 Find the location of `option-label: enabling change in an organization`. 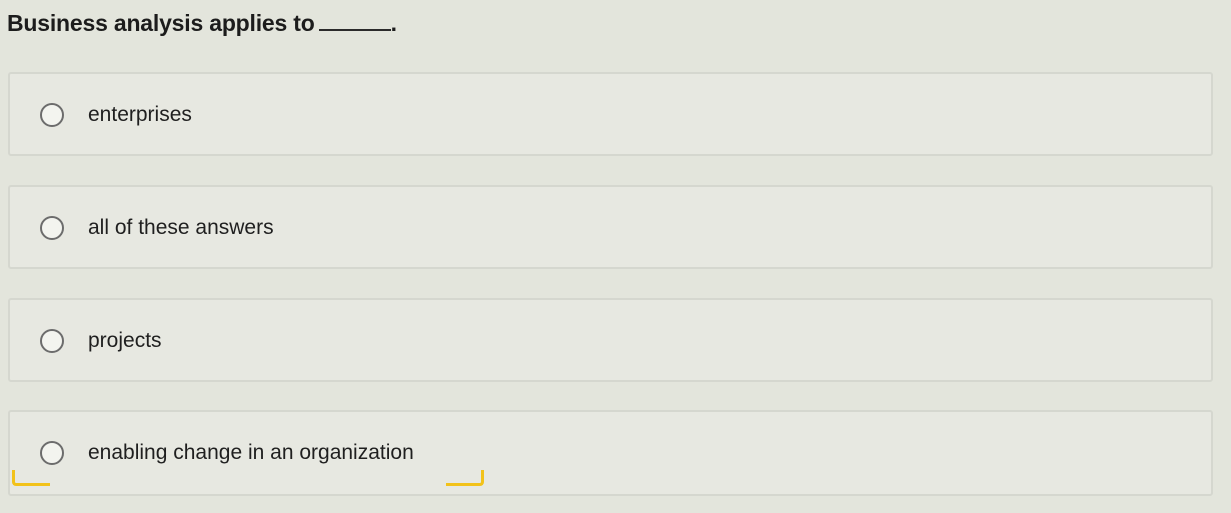

option-label: enabling change in an organization is located at coordinates (251, 452).